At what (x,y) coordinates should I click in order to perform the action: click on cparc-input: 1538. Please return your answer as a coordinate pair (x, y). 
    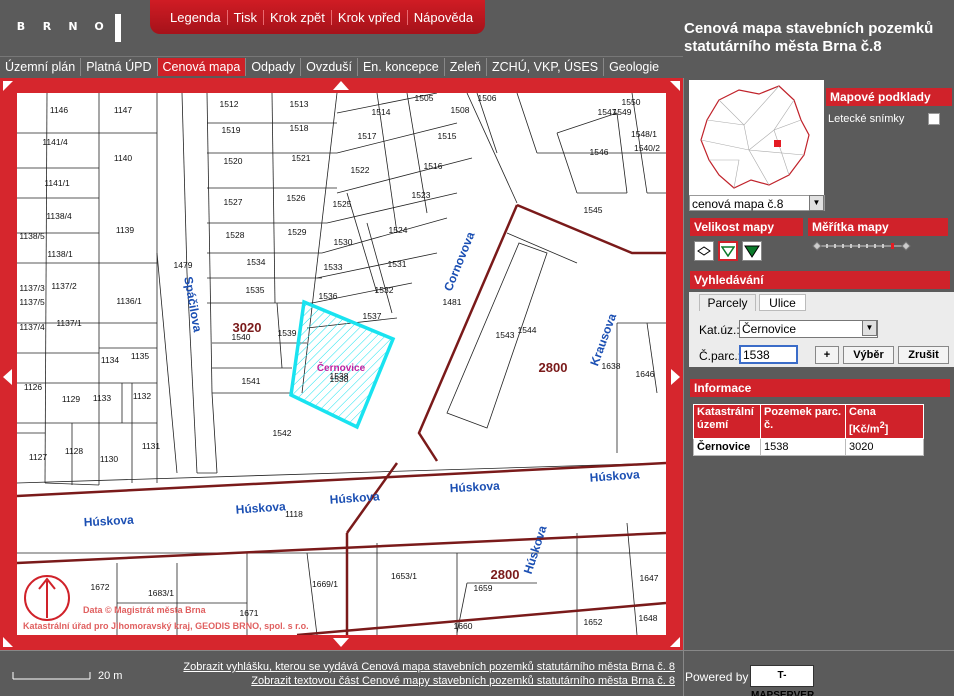
    Looking at the image, I should click on (768, 354).